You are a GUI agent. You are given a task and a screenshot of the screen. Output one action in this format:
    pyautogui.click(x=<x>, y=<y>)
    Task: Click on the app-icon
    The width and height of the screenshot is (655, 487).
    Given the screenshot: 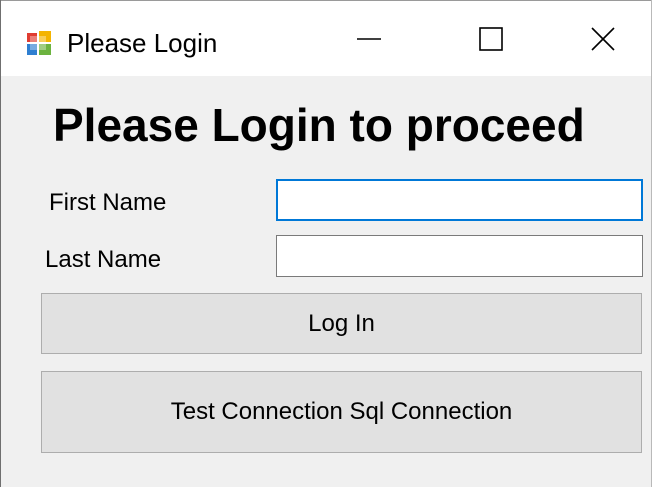 What is the action you would take?
    pyautogui.click(x=39, y=43)
    